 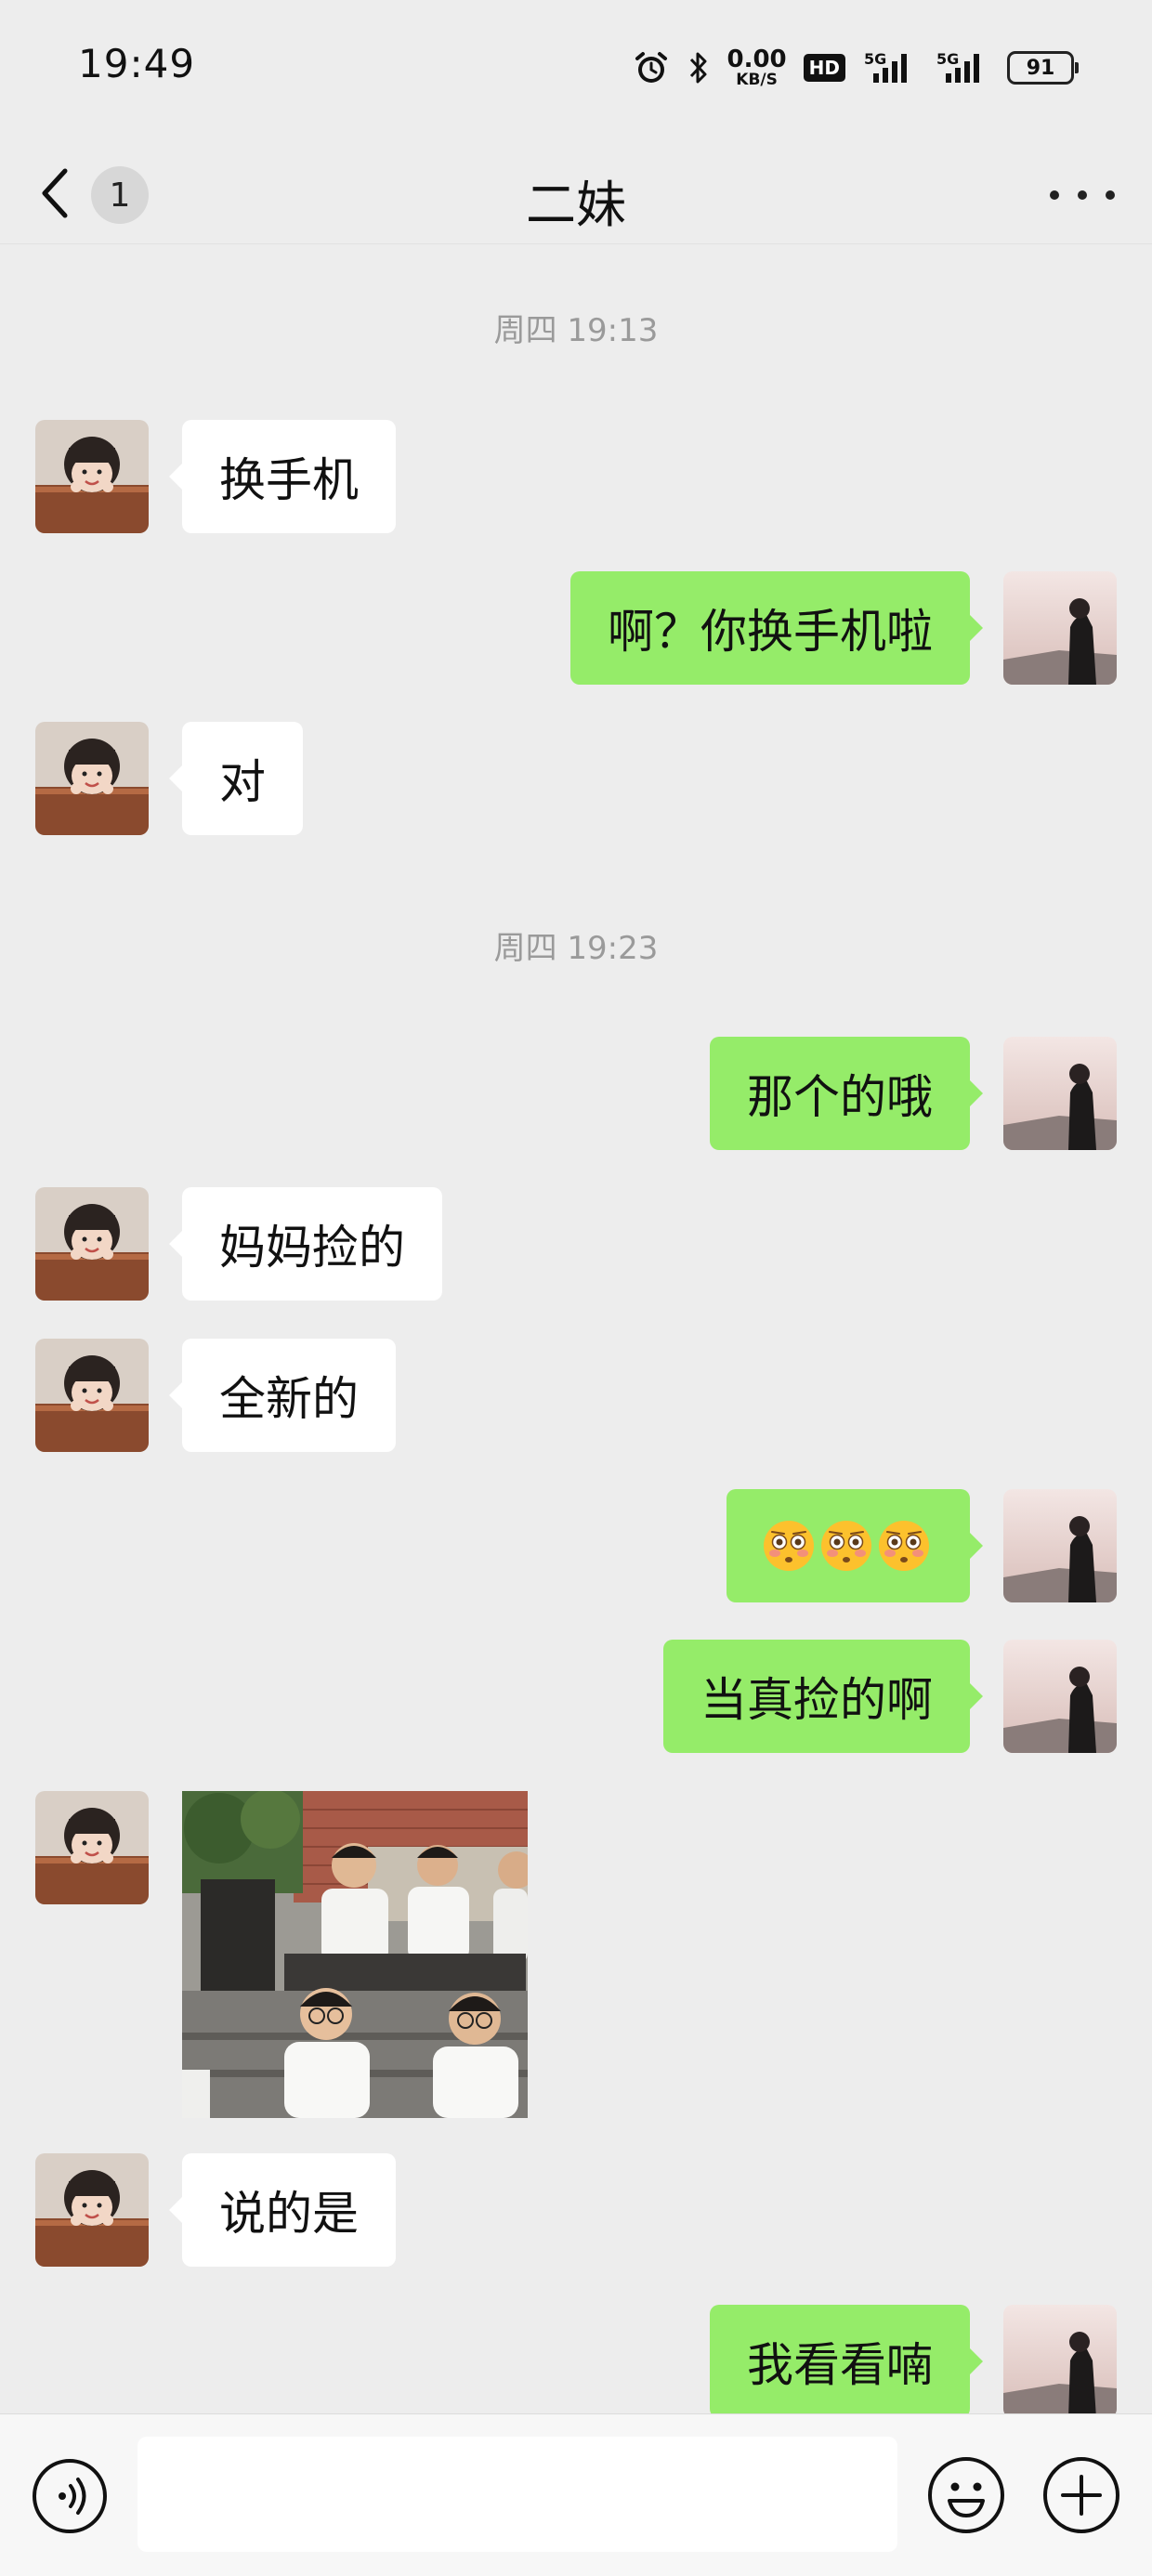 What do you see at coordinates (576, 330) in the screenshot?
I see `timestamp: 周四 19:13` at bounding box center [576, 330].